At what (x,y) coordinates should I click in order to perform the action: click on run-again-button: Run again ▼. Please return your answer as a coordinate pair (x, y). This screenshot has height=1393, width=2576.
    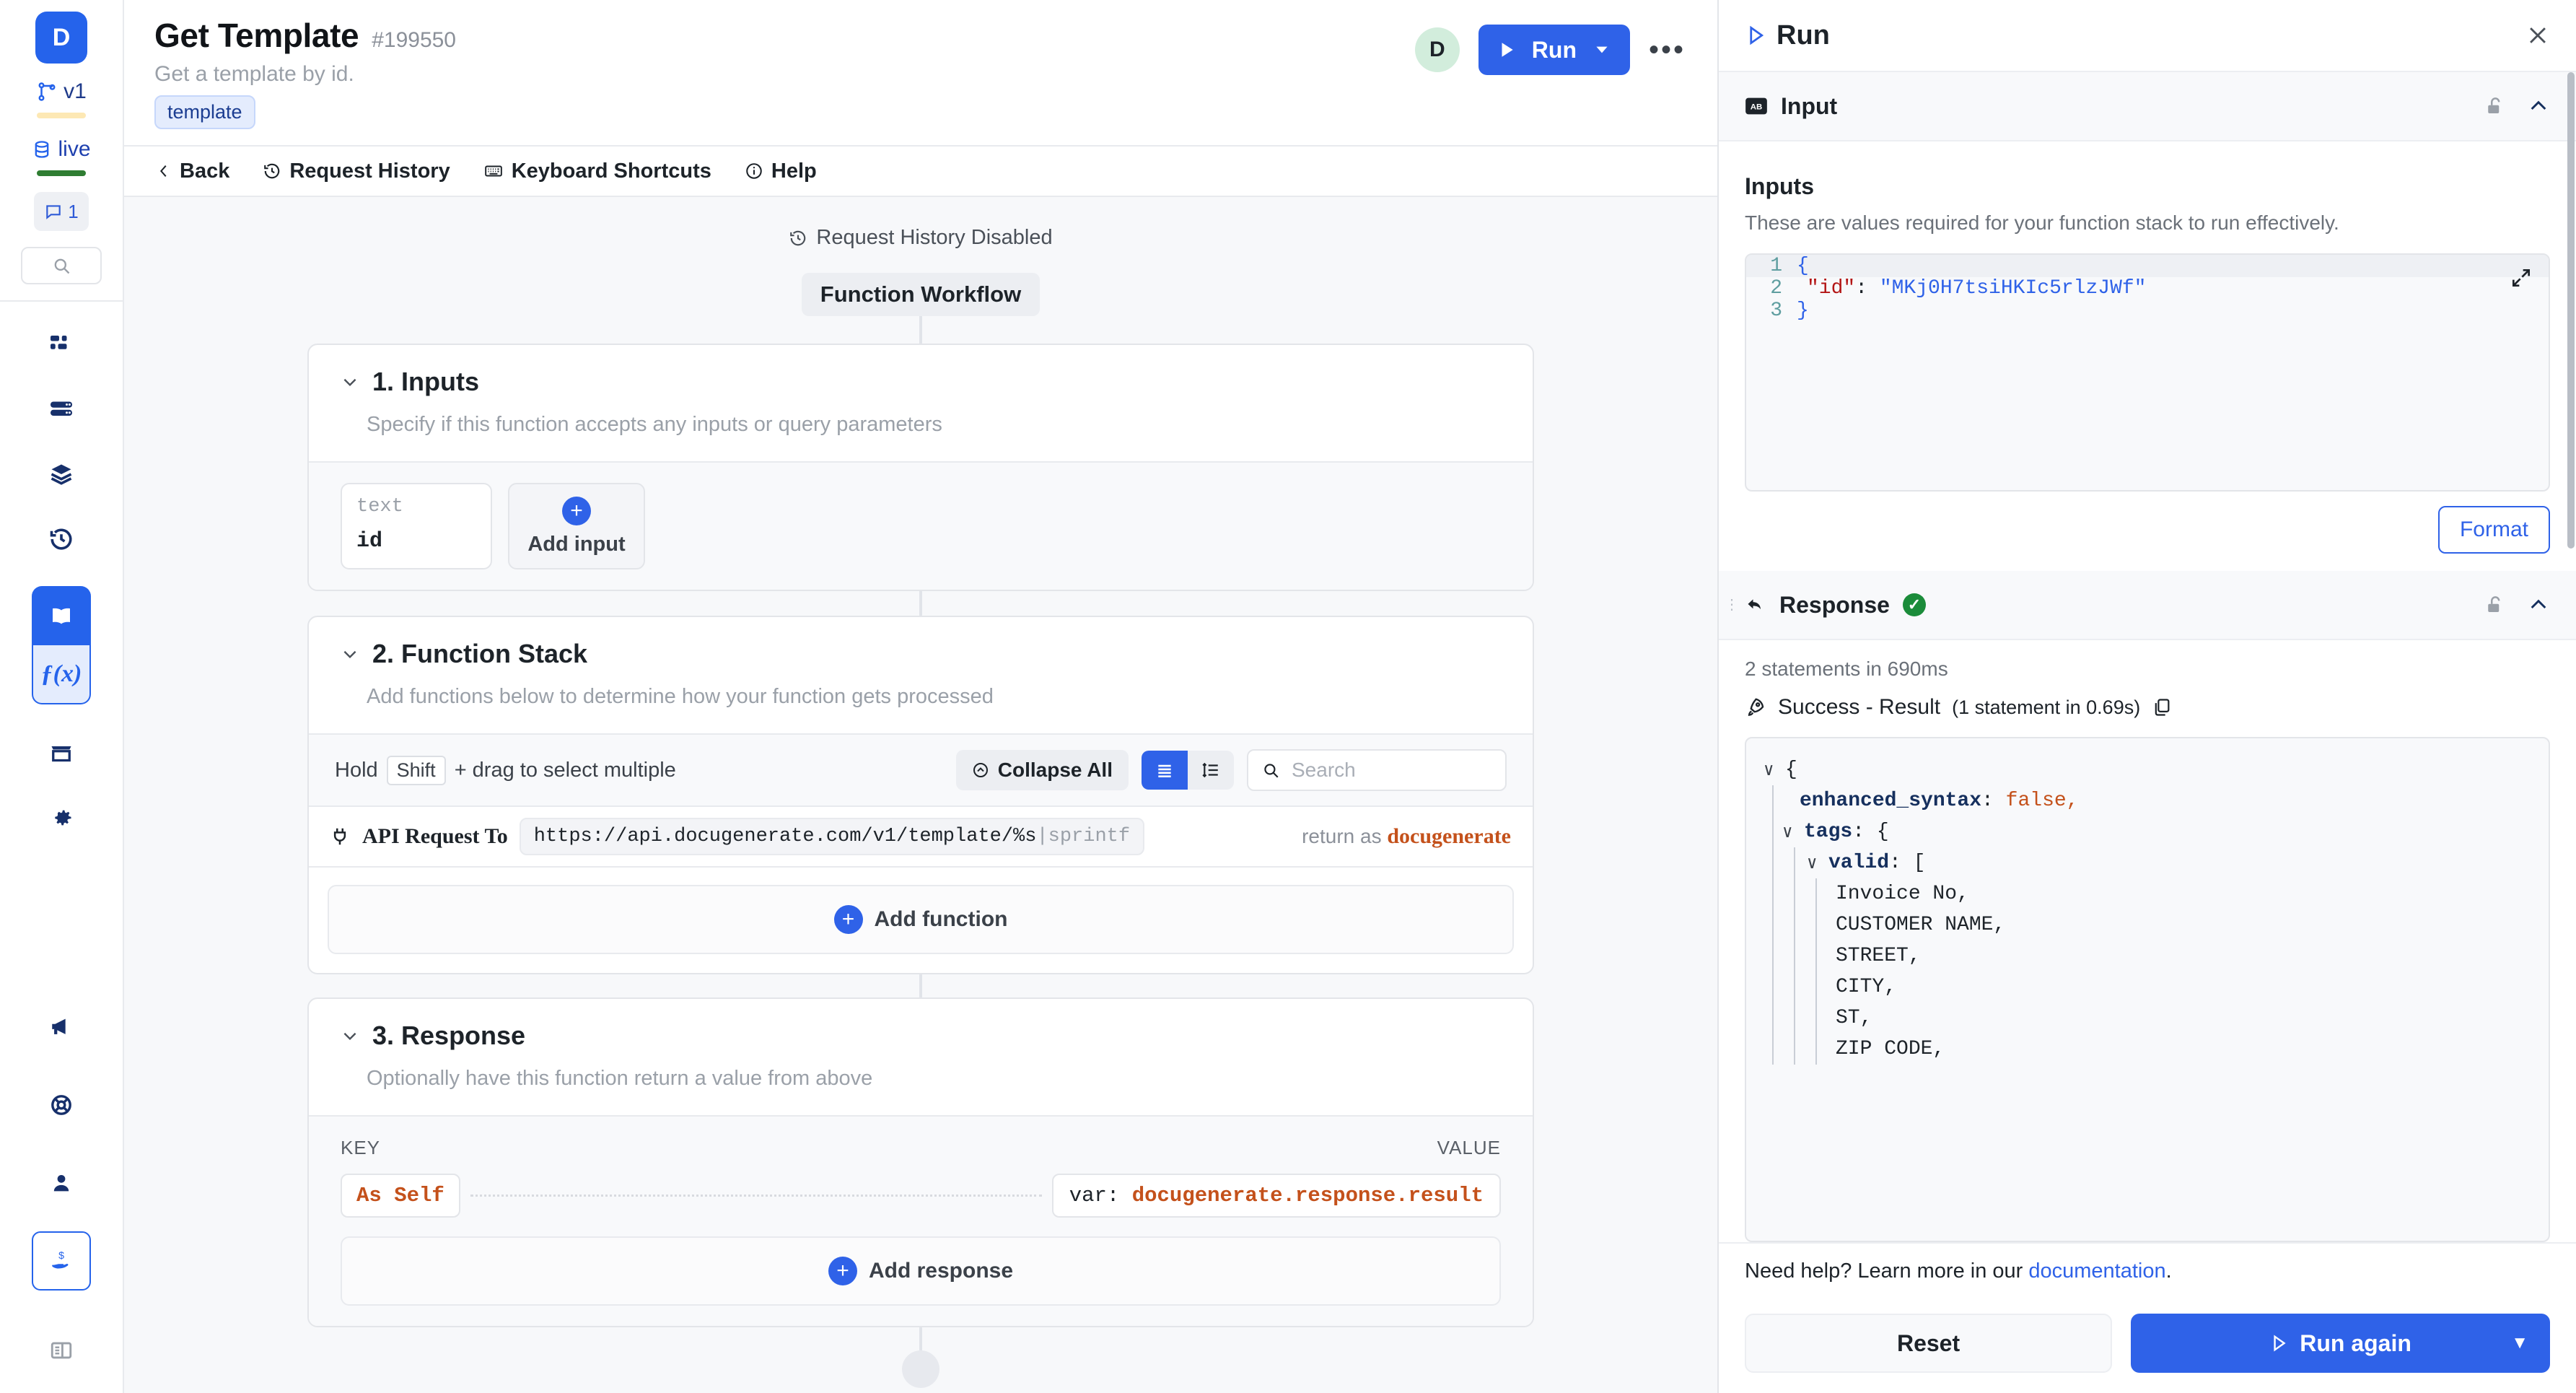
    Looking at the image, I should click on (2340, 1343).